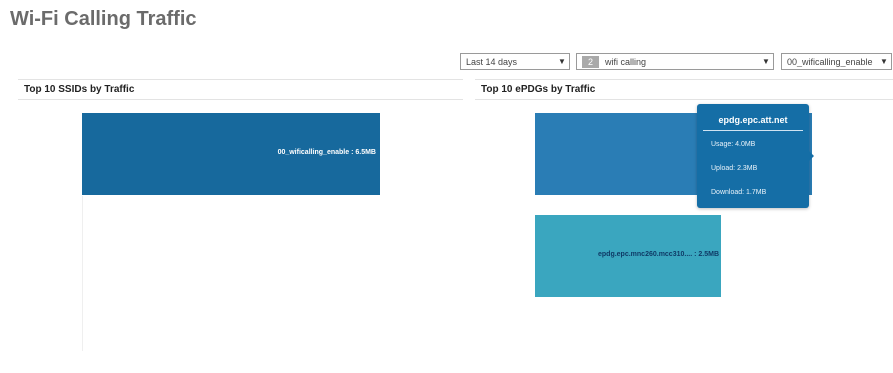  What do you see at coordinates (684, 89) in the screenshot?
I see `epdg-panel-header: Top 10 ePDGs by Traffic` at bounding box center [684, 89].